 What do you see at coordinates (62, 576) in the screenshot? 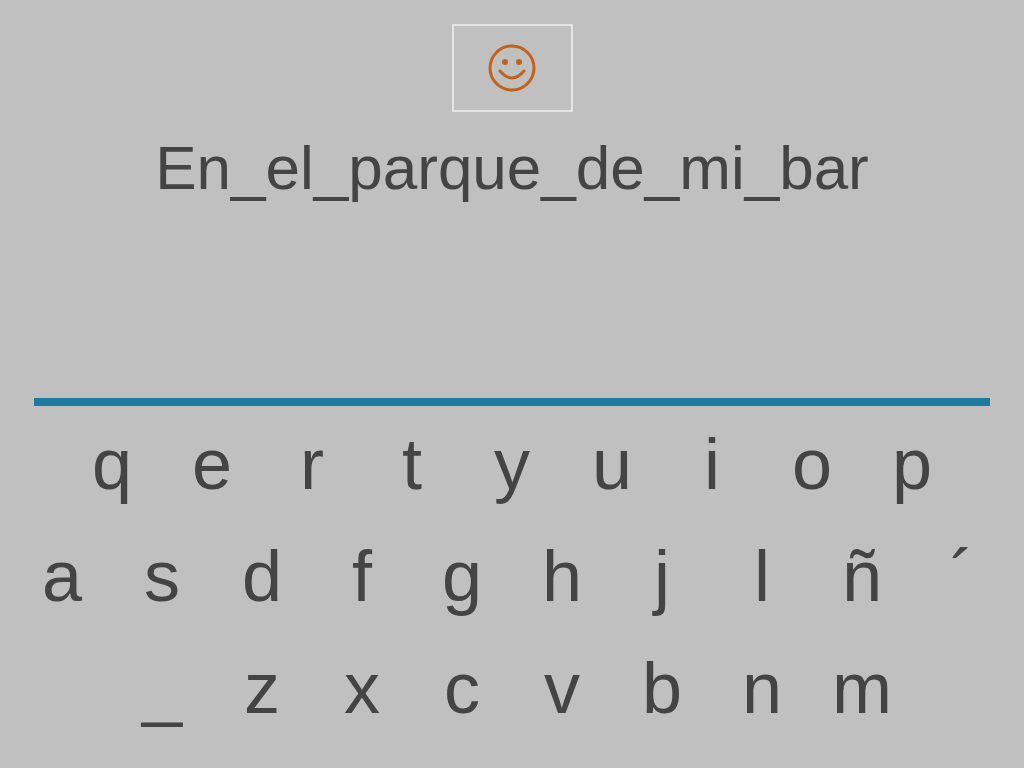
I see `letter-key: a` at bounding box center [62, 576].